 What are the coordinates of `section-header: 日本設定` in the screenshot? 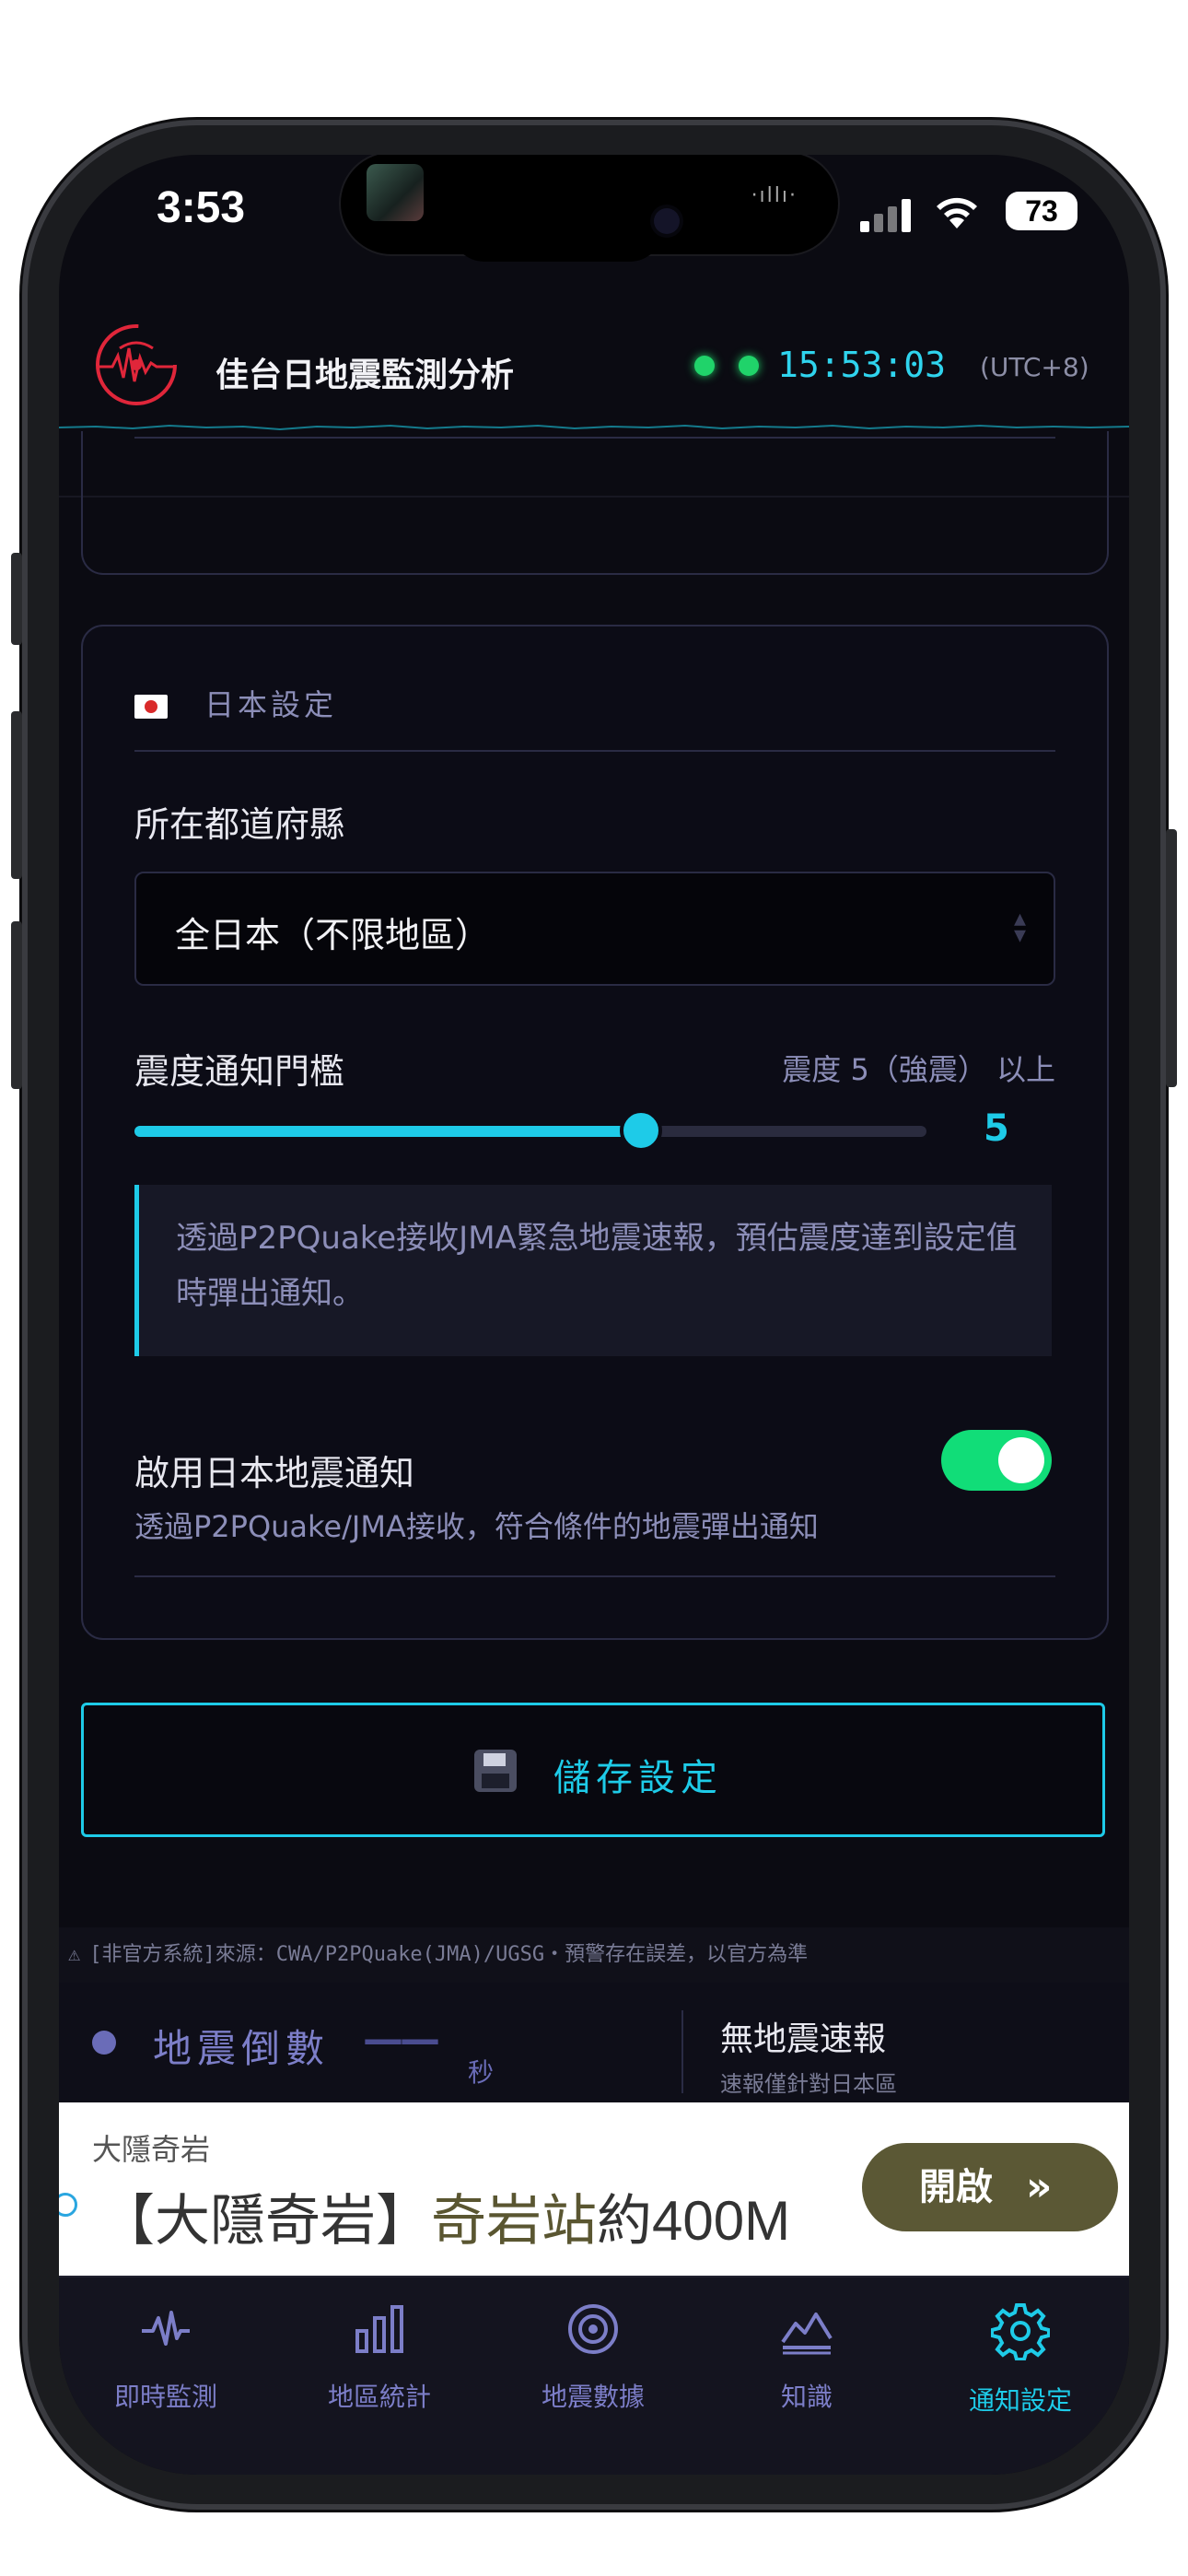 It's located at (235, 703).